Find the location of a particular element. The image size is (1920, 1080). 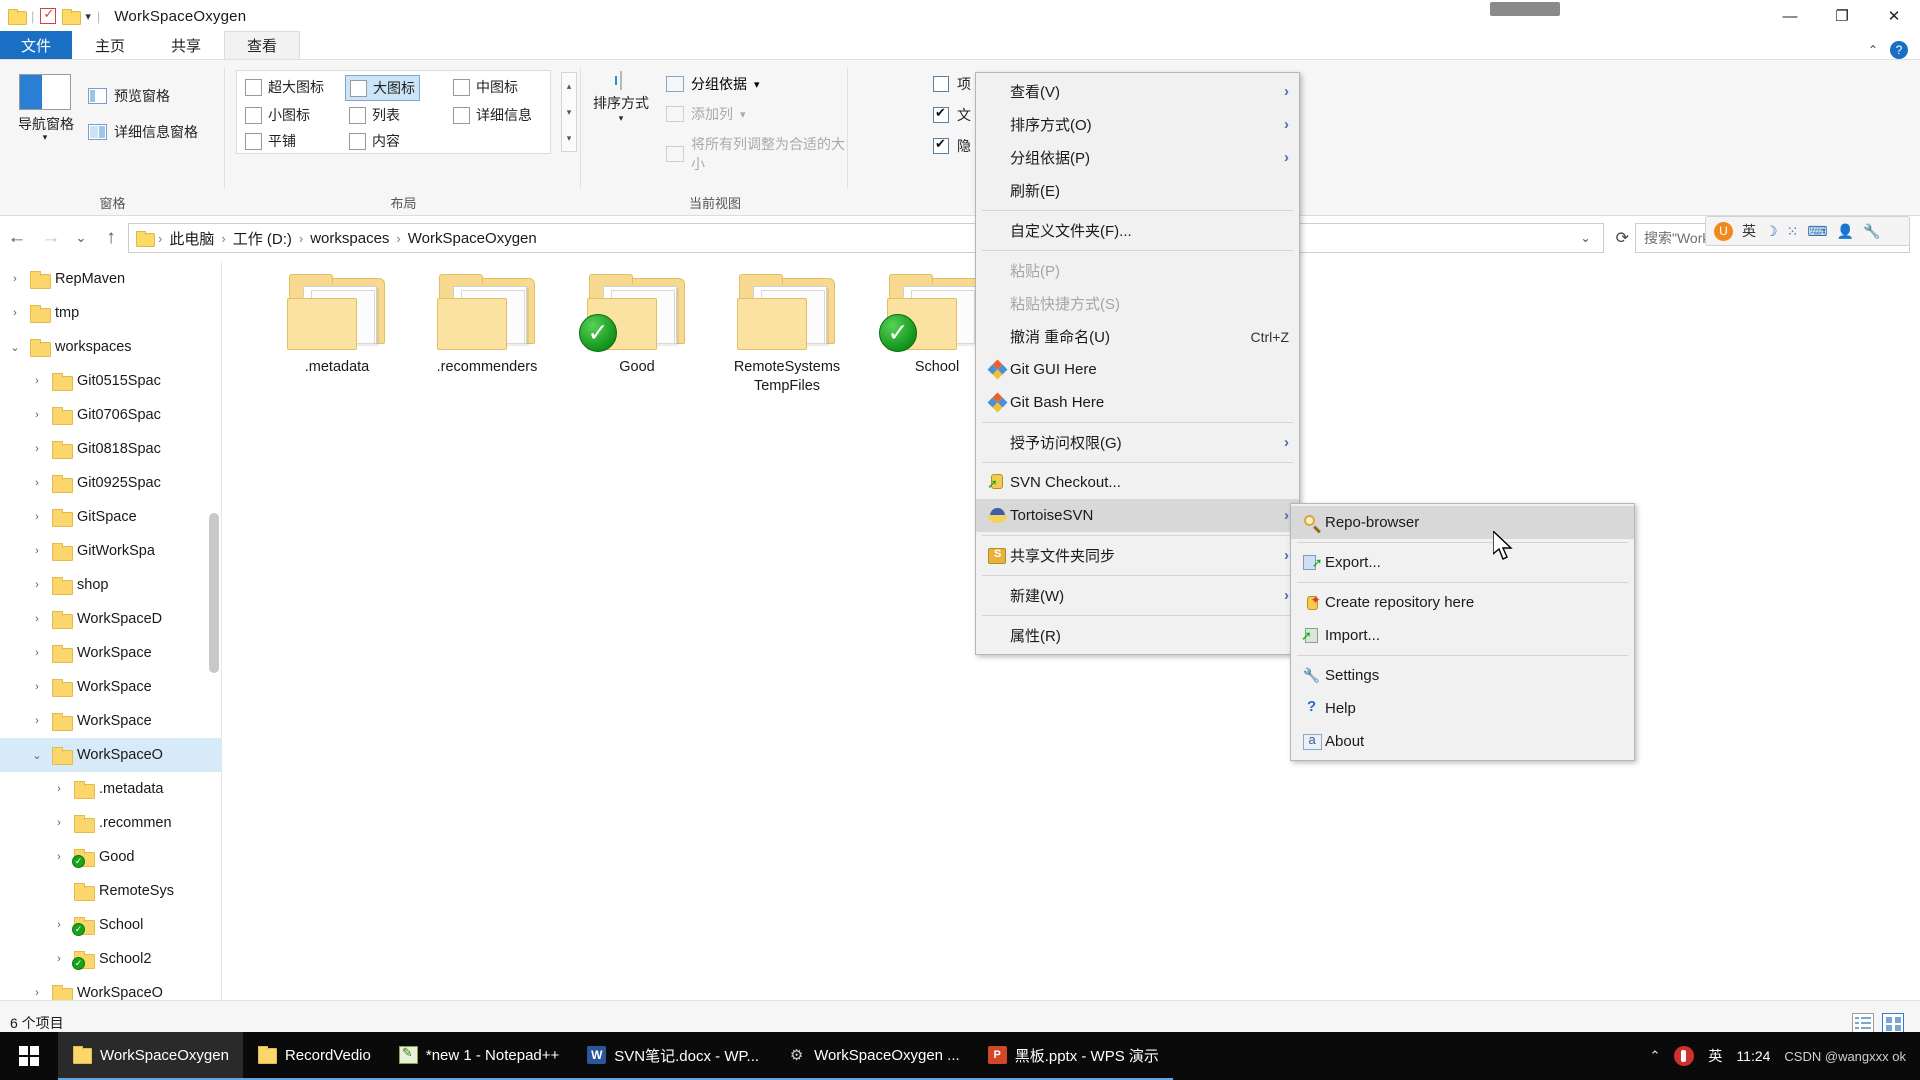

windows-start-icon is located at coordinates (29, 1056).